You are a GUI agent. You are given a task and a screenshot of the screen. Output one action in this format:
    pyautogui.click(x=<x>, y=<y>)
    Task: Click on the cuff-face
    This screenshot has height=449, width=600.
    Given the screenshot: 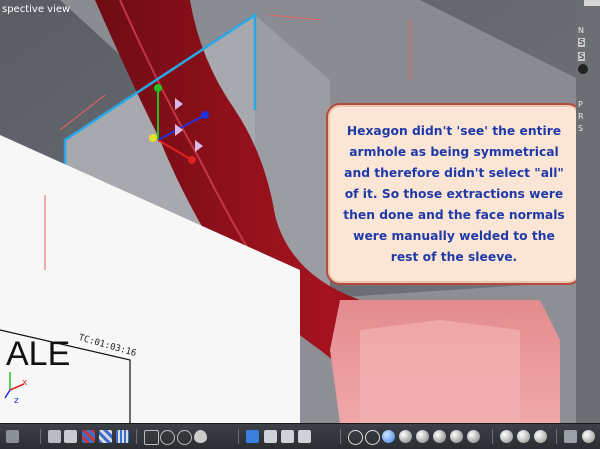 What is the action you would take?
    pyautogui.click(x=440, y=371)
    